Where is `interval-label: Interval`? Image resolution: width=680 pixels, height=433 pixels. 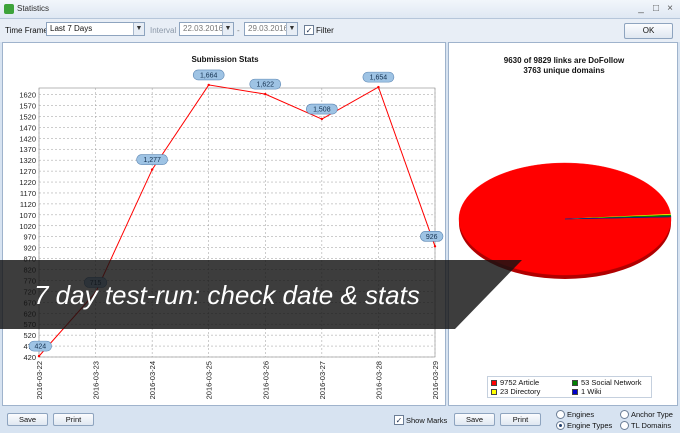 interval-label: Interval is located at coordinates (163, 30).